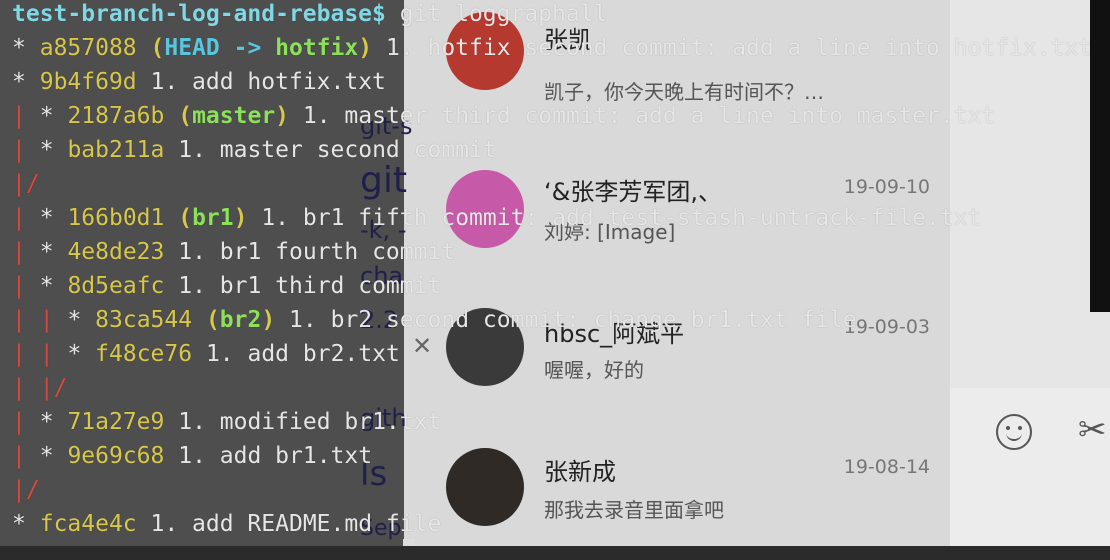 The height and width of the screenshot is (560, 1110). I want to click on git-log-line: | * 71a27e9 1. modified br1.txt, so click(226, 422).